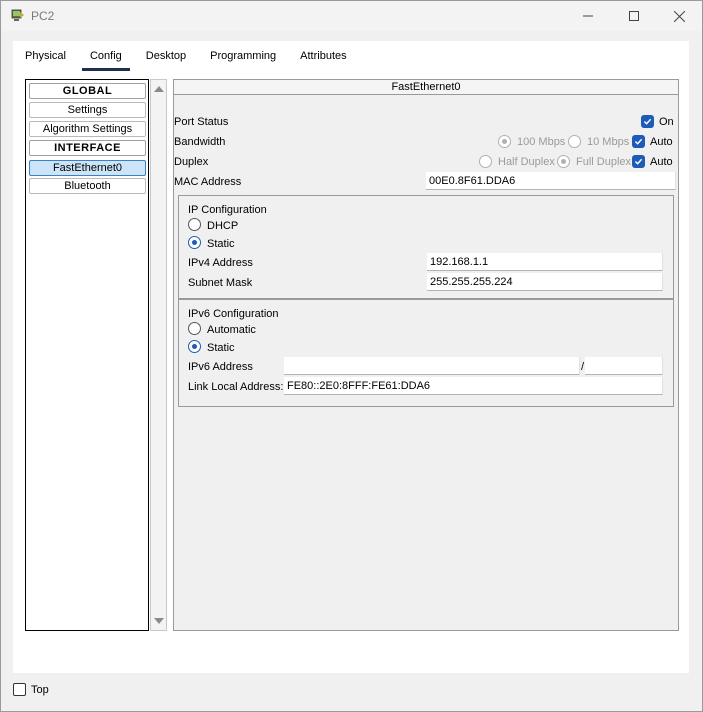 This screenshot has width=703, height=712. Describe the element at coordinates (243, 57) in the screenshot. I see `tab-programming: Programming` at that location.